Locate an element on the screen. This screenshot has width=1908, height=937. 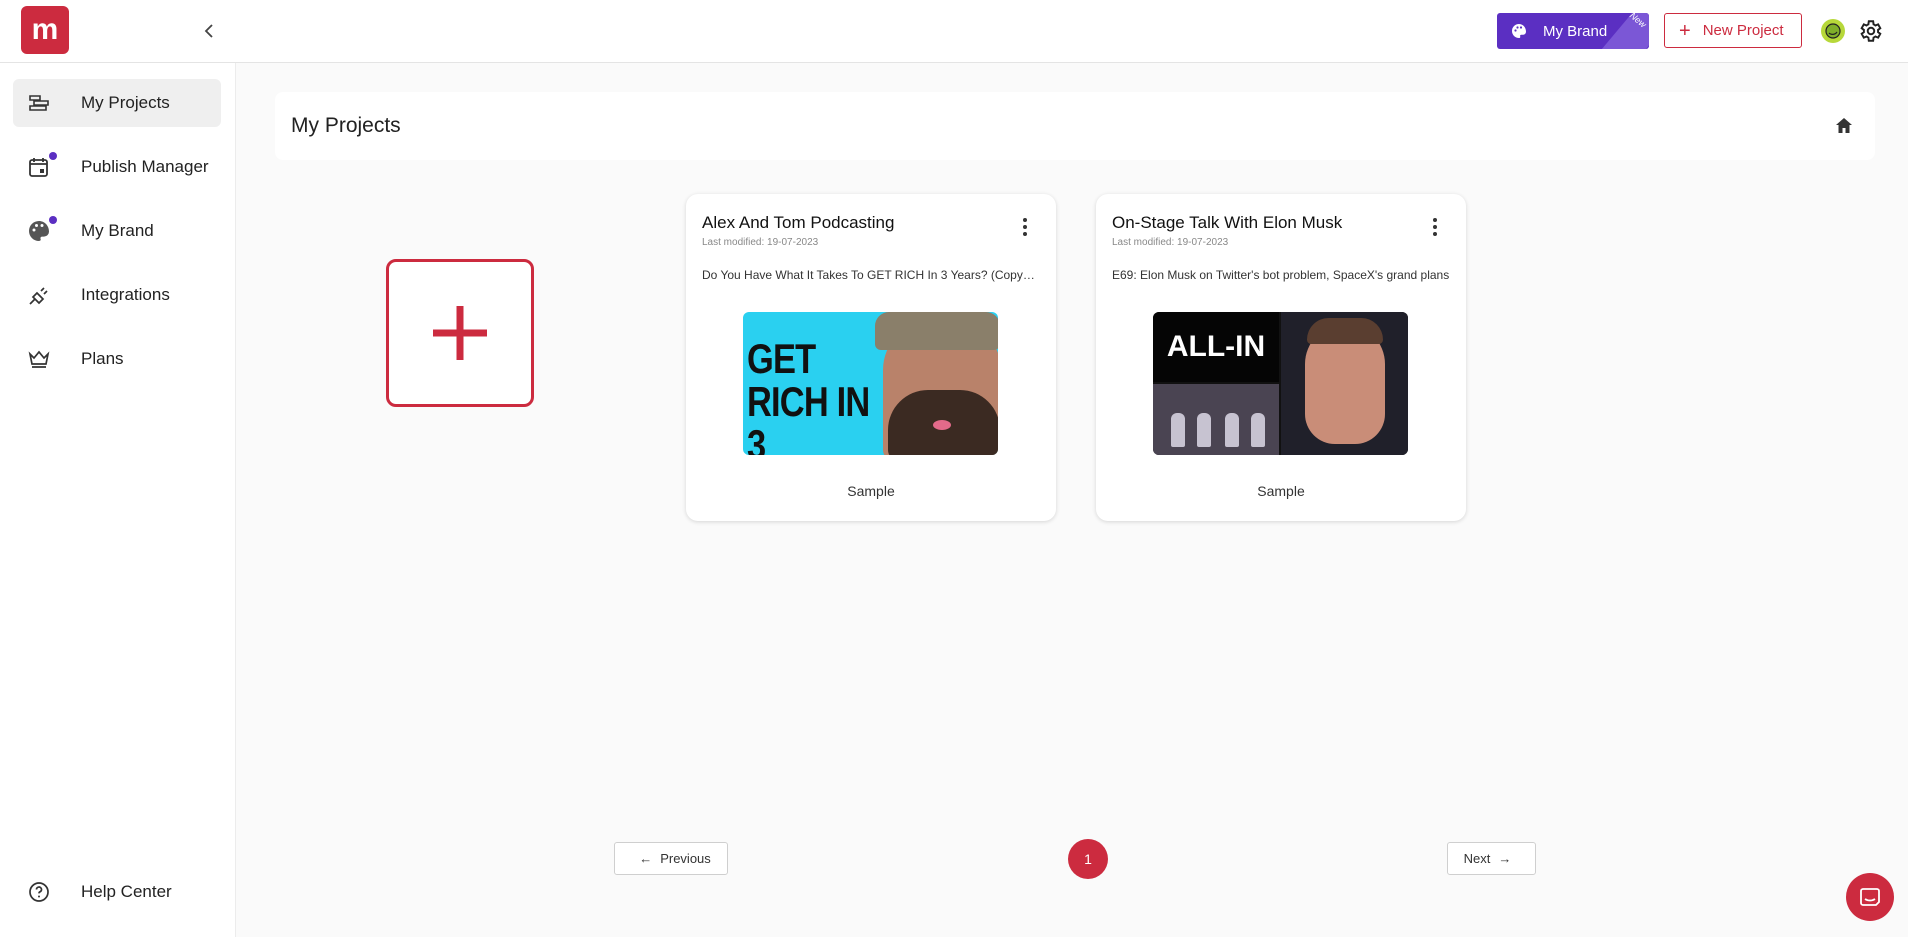
sidebar-item-my-projects: My Projects is located at coordinates (117, 103).